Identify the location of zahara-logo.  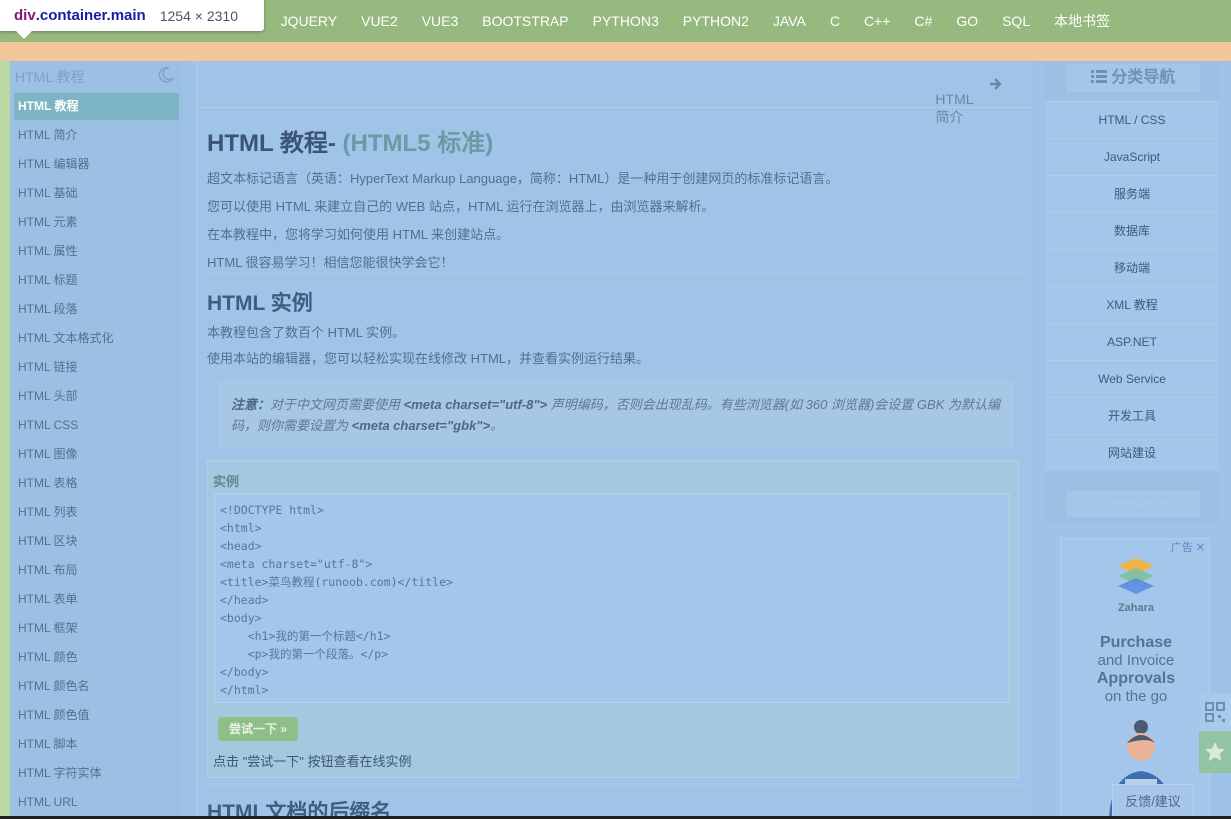
(1136, 576).